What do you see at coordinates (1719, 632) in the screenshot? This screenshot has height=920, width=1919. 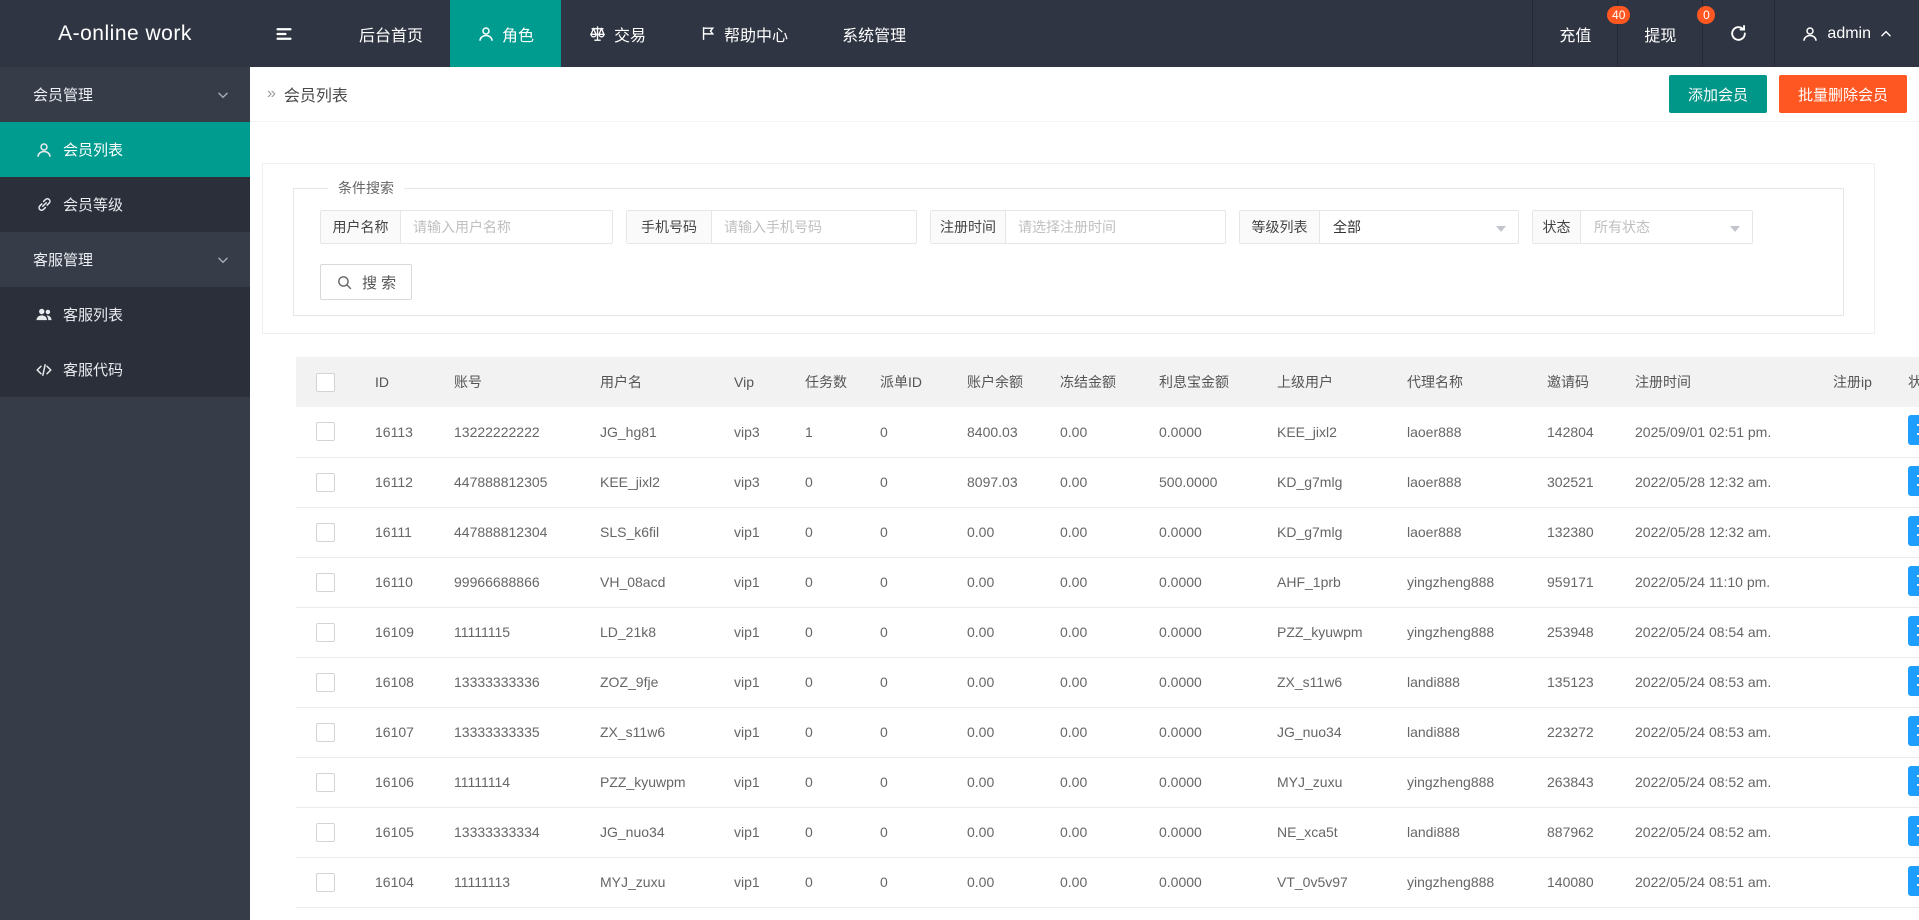 I see `cell-注册时间: 2022/05/24 08:54 am.` at bounding box center [1719, 632].